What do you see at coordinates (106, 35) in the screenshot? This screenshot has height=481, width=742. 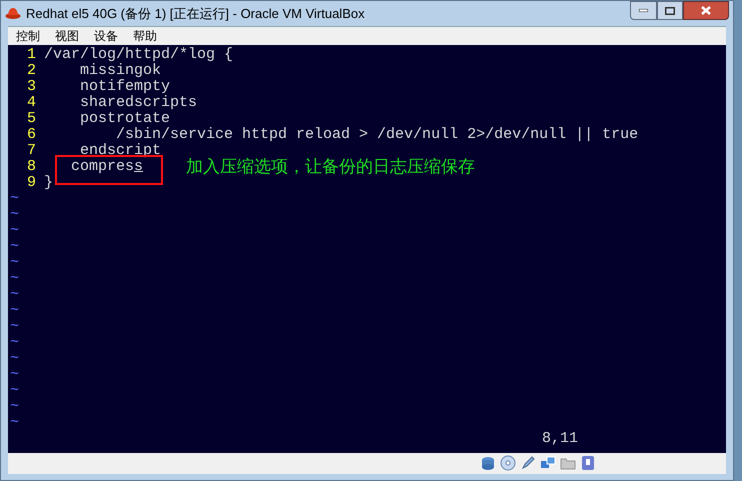 I see `menu-item: 设备` at bounding box center [106, 35].